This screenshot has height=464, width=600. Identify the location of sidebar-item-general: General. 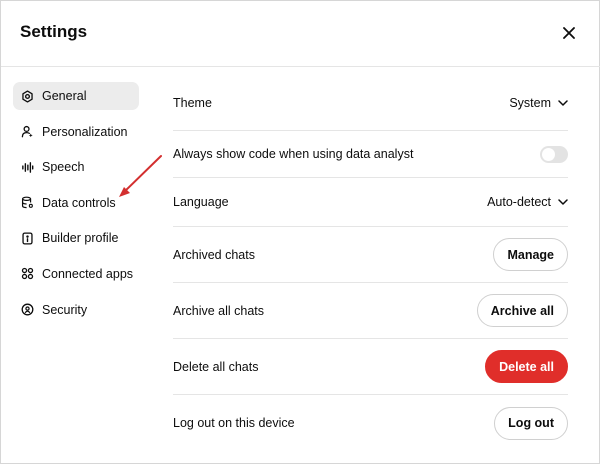
(76, 96).